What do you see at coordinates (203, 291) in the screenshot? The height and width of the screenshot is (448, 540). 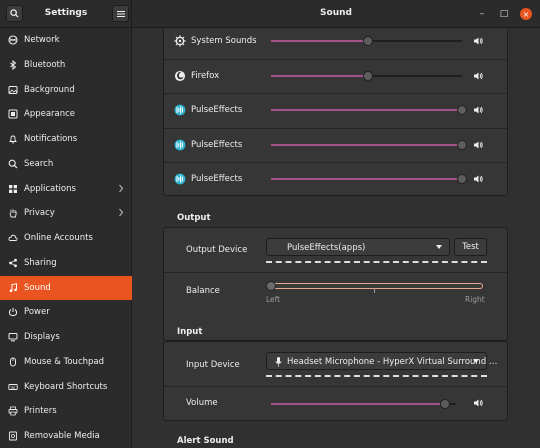 I see `balance-label: Balance` at bounding box center [203, 291].